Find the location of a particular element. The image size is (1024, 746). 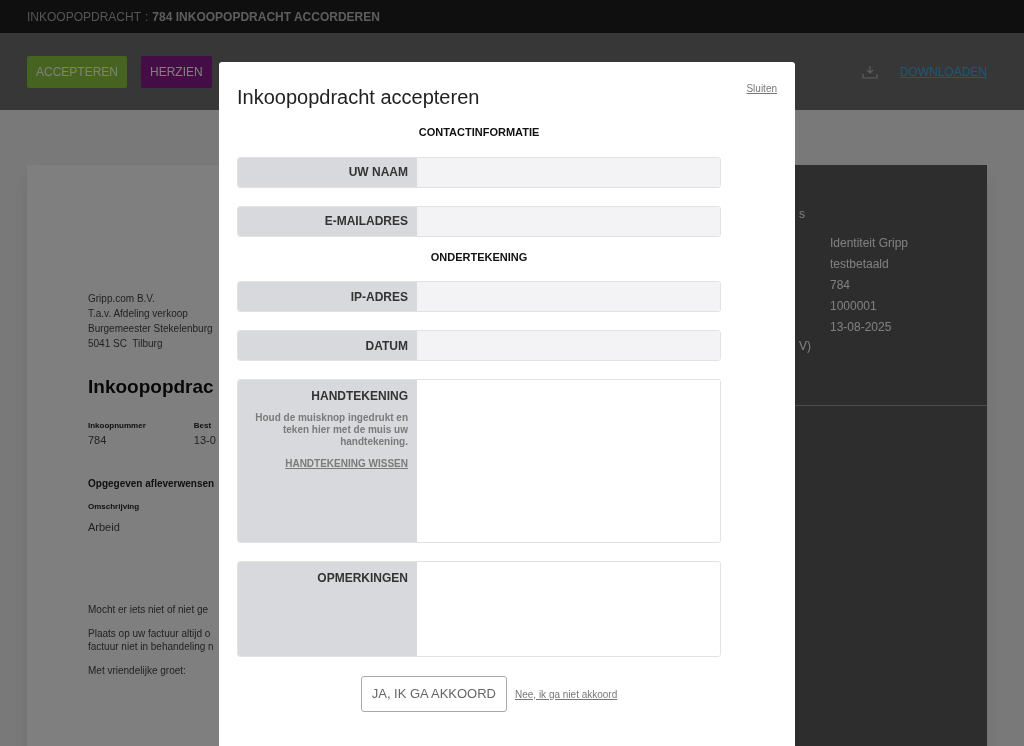

close-link: Sluiten is located at coordinates (761, 96).